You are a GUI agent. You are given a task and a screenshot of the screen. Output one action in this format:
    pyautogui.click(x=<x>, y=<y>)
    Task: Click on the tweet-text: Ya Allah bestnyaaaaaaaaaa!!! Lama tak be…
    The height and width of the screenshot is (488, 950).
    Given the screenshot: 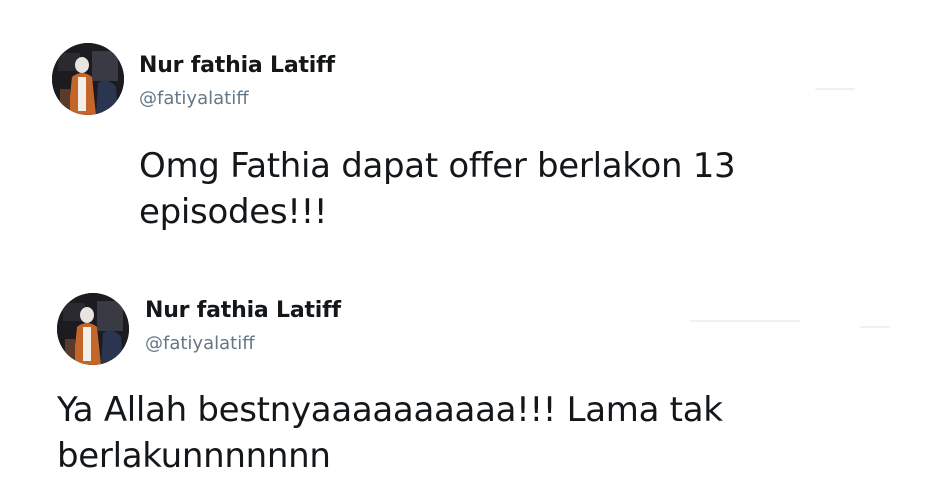 What is the action you would take?
    pyautogui.click(x=390, y=433)
    